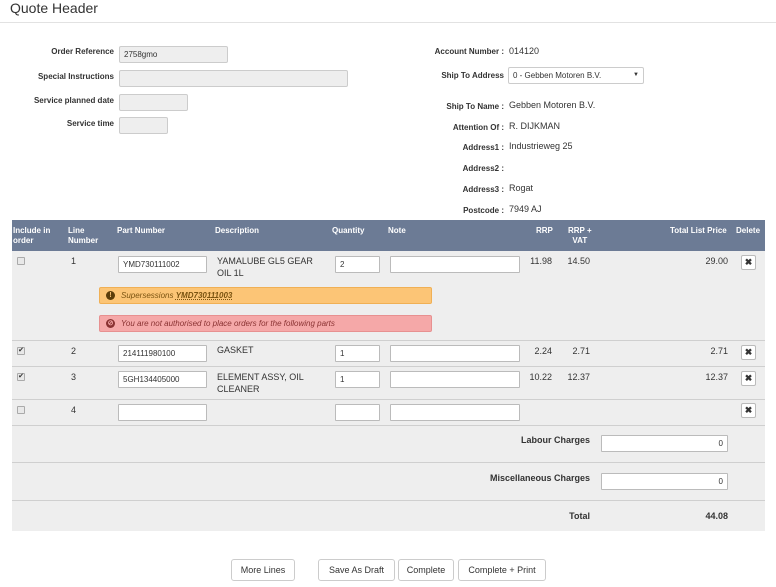 The height and width of the screenshot is (587, 776). Describe the element at coordinates (265, 267) in the screenshot. I see `description: YAMALUBE GL5 GEAR OIL 1L` at that location.